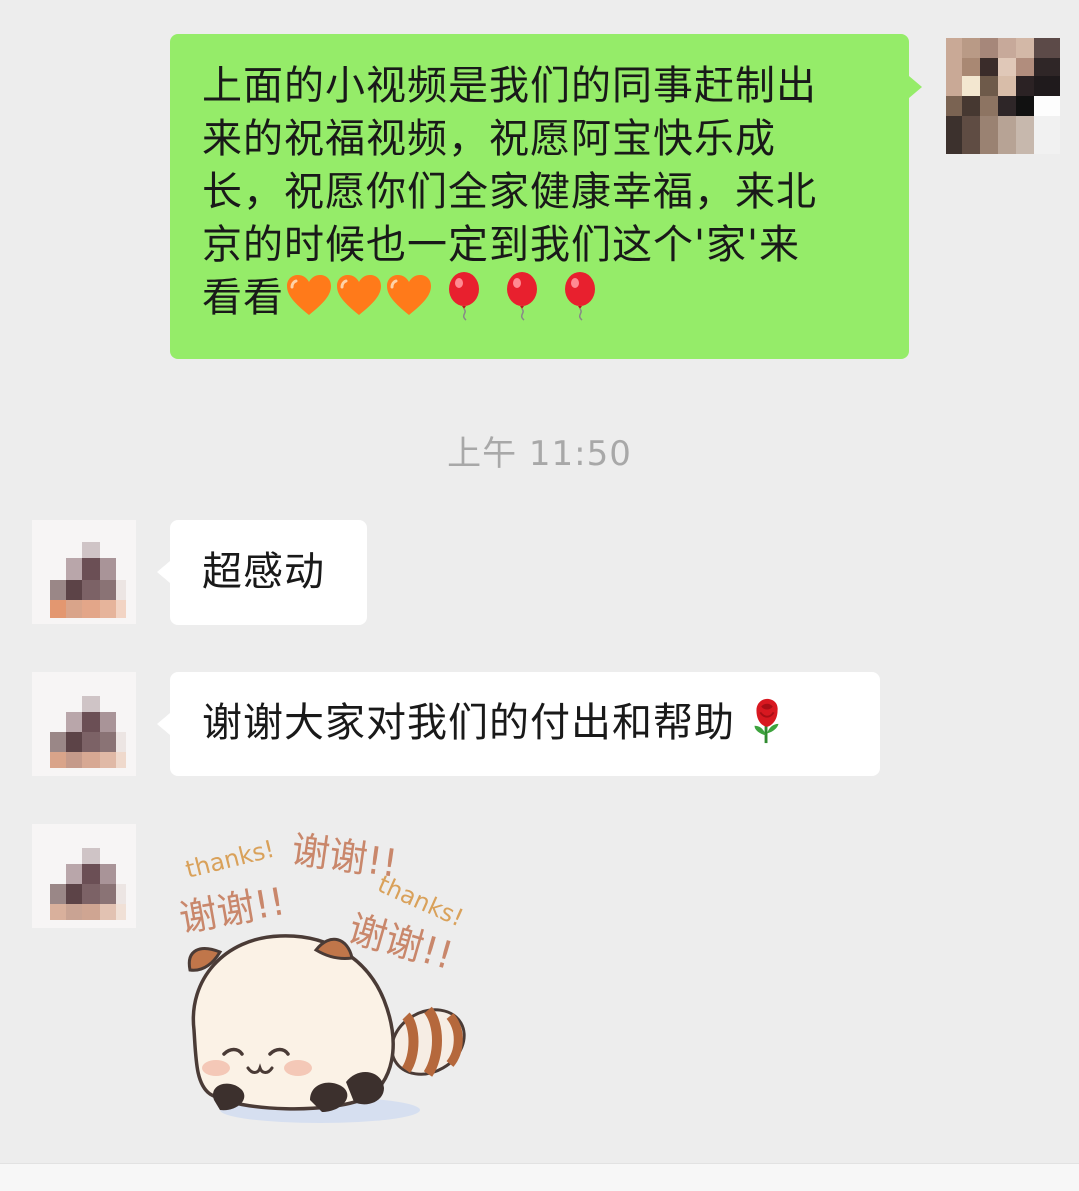  I want to click on message-line: 来的祝福视频，祝愿阿宝快乐成, so click(489, 139).